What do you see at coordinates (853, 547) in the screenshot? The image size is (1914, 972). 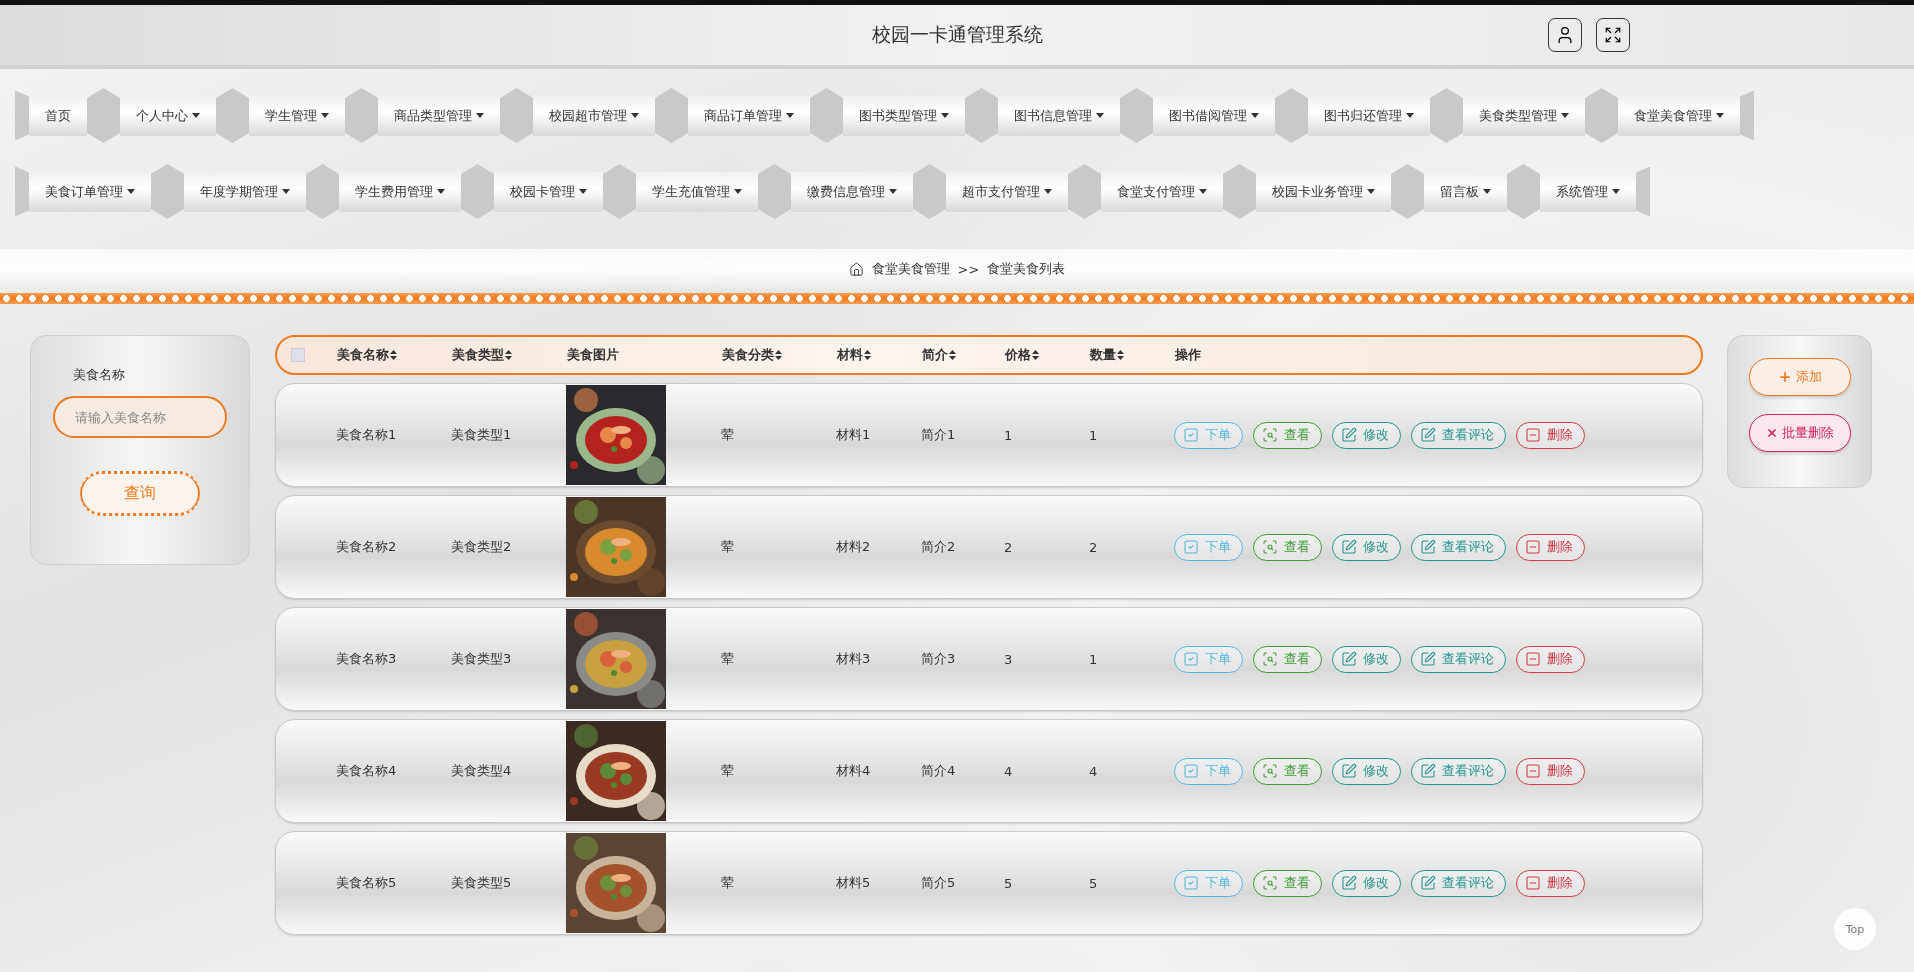 I see `table-cell: 材料2` at bounding box center [853, 547].